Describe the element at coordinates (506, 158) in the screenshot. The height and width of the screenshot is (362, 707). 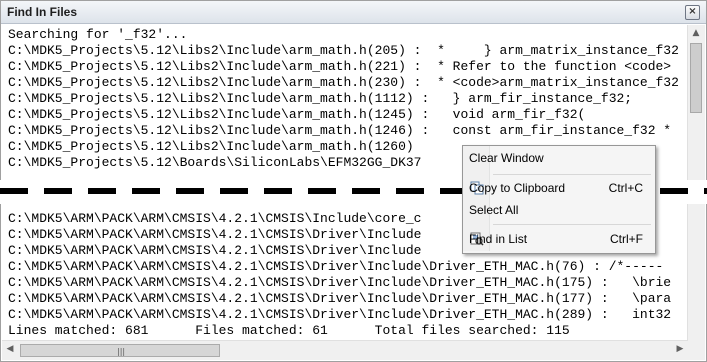
I see `menu-item-label: Clear Window` at that location.